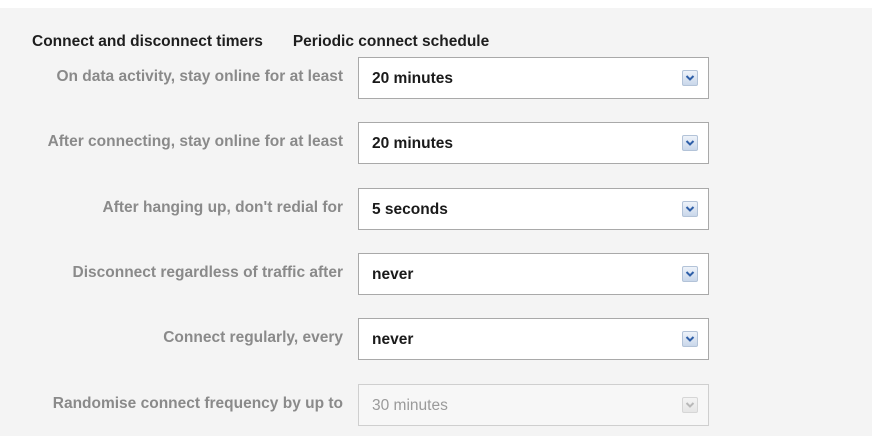 This screenshot has height=436, width=872. Describe the element at coordinates (222, 207) in the screenshot. I see `setting-label: After hanging up, don't redial for` at that location.